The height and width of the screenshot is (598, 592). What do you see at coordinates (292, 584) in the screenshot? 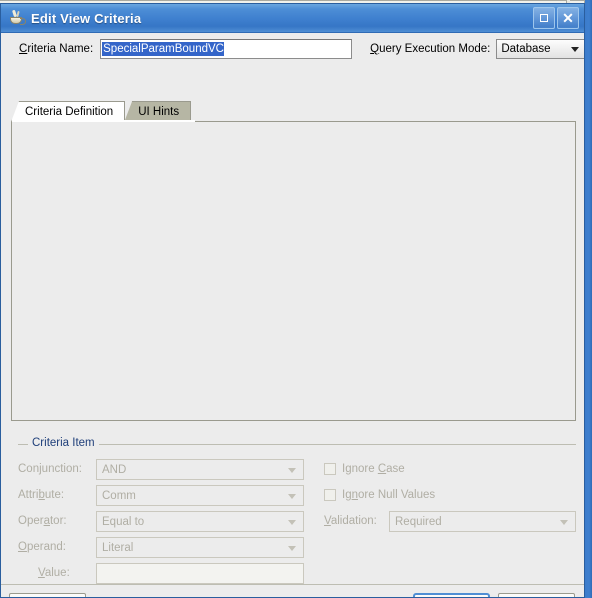
I see `footer-divider` at bounding box center [292, 584].